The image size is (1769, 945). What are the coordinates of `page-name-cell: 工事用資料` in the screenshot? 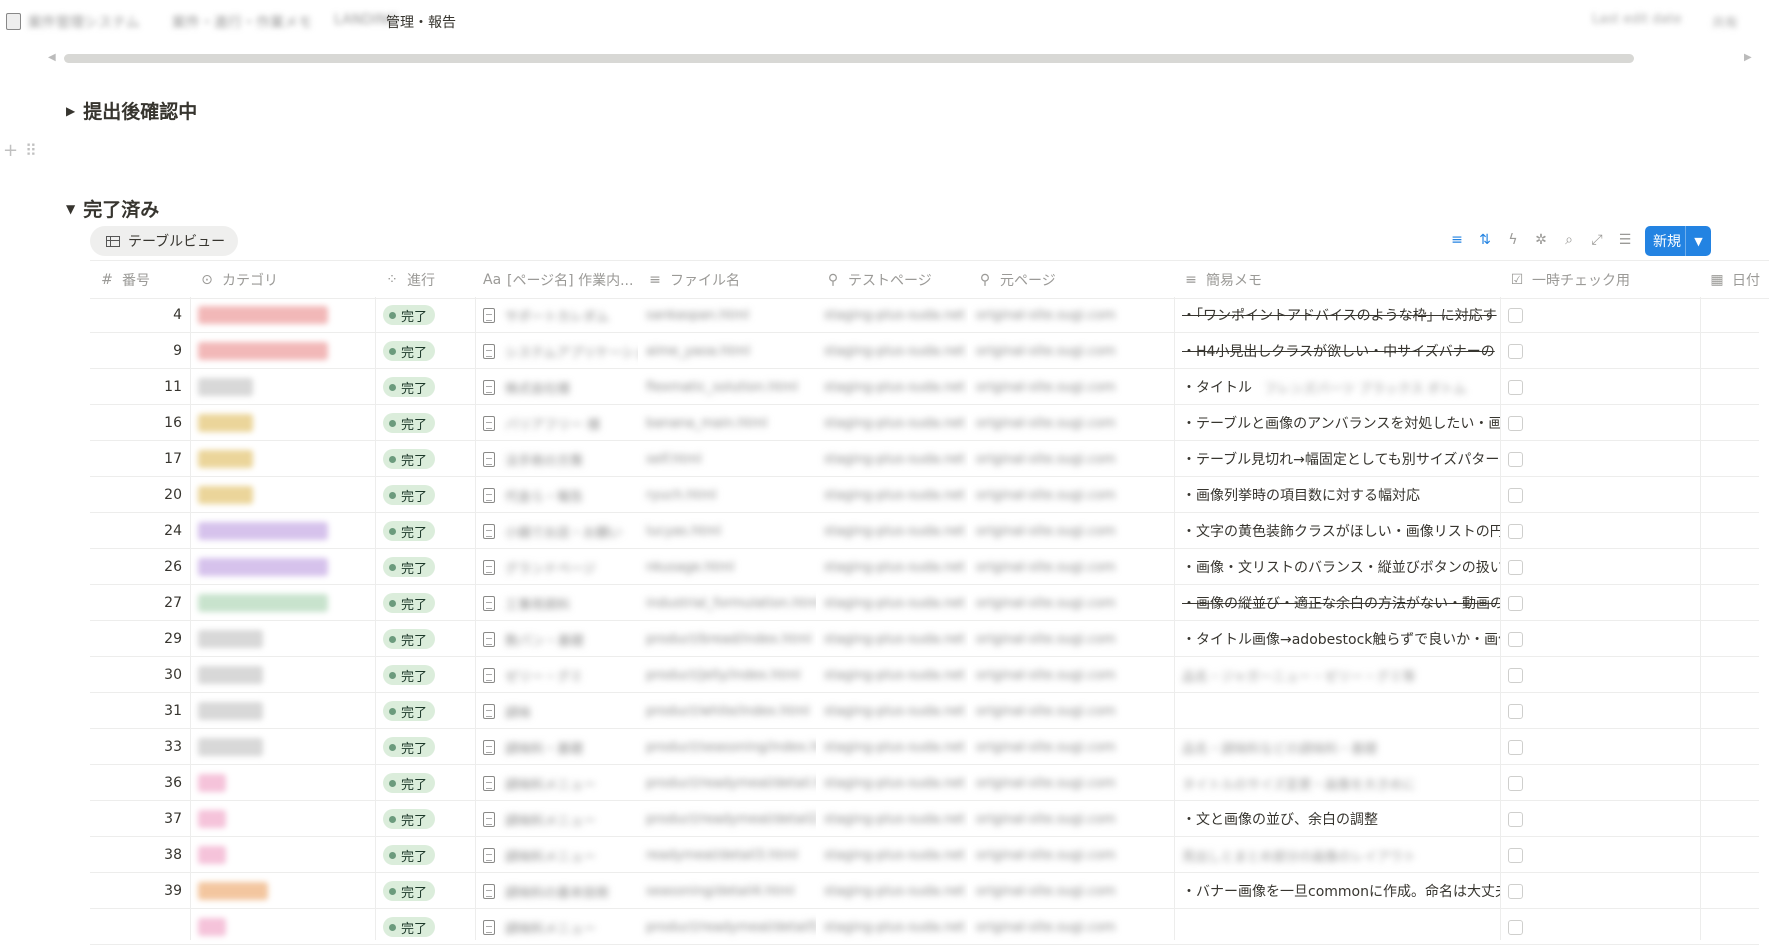 It's located at (556, 603).